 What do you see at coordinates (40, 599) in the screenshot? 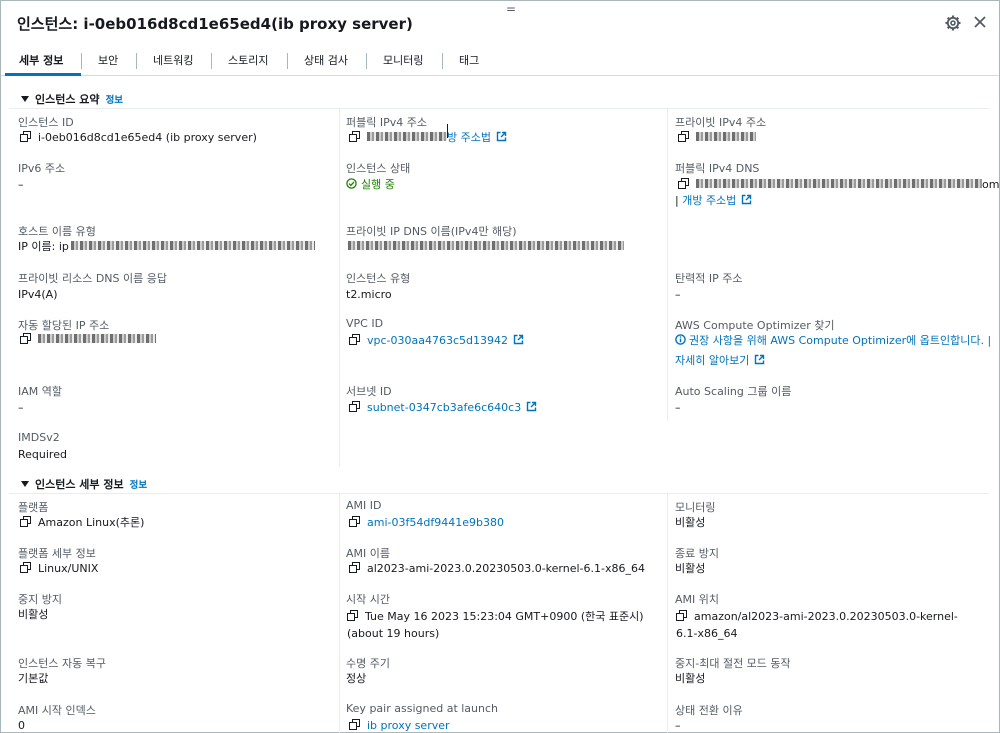
I see `stop-protection-label: 중지 방지` at bounding box center [40, 599].